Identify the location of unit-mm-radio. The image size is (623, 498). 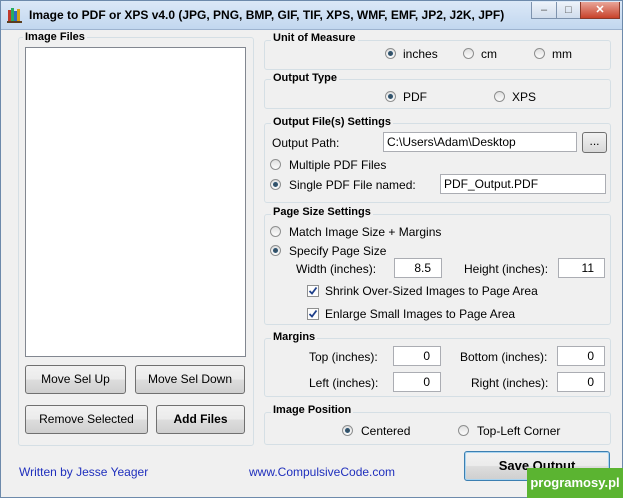
(539, 53).